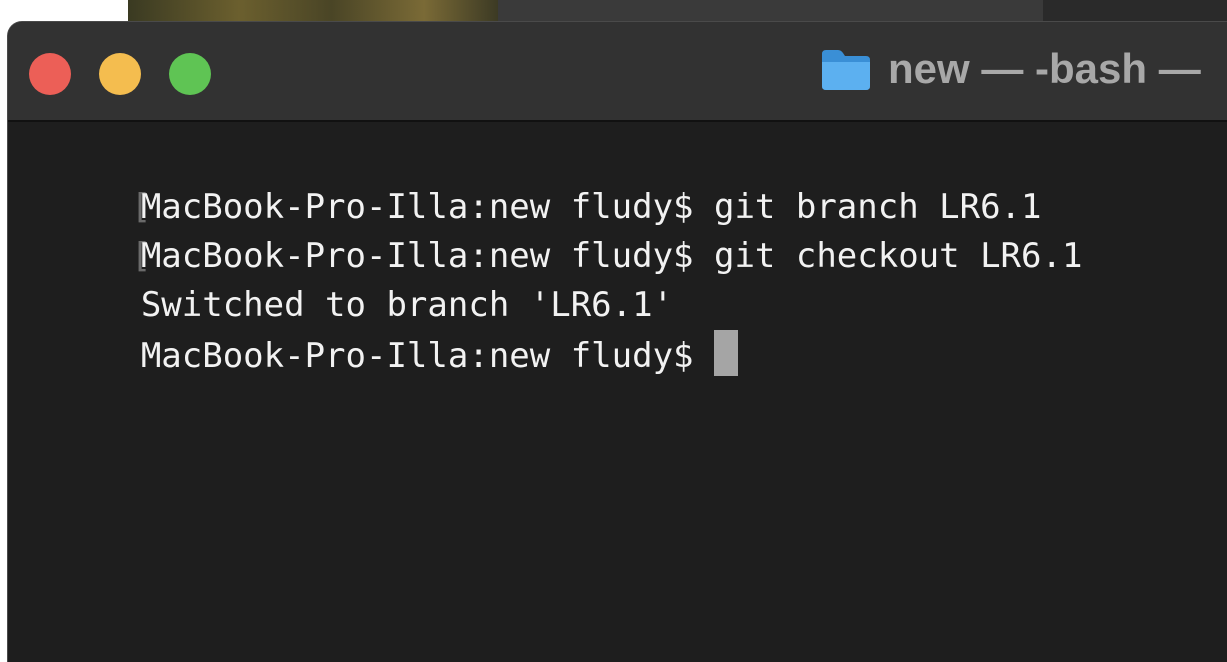 Image resolution: width=1227 pixels, height=662 pixels. Describe the element at coordinates (1044, 68) in the screenshot. I see `window-title: new — -bash —` at that location.